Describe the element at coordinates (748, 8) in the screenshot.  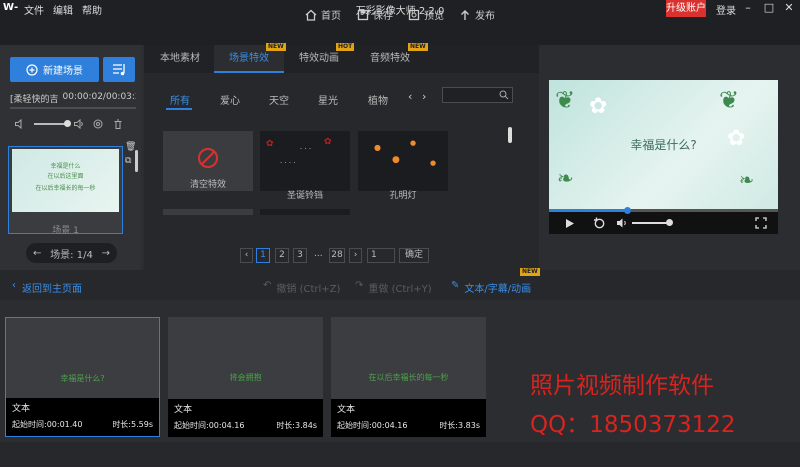
I see `minimize-icon: –` at that location.